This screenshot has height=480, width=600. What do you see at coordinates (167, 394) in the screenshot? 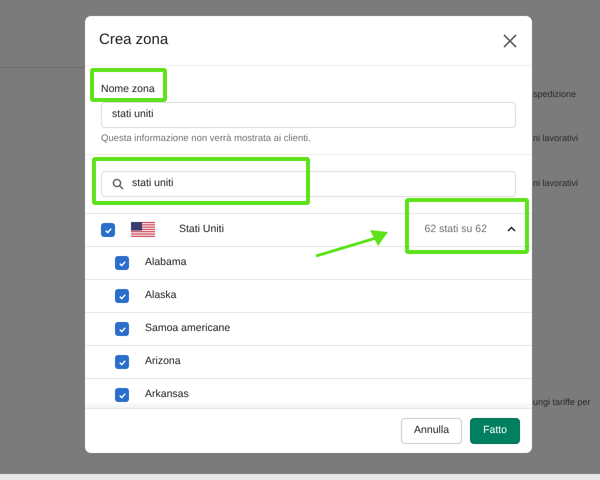
I see `state-name: Arkansas` at bounding box center [167, 394].